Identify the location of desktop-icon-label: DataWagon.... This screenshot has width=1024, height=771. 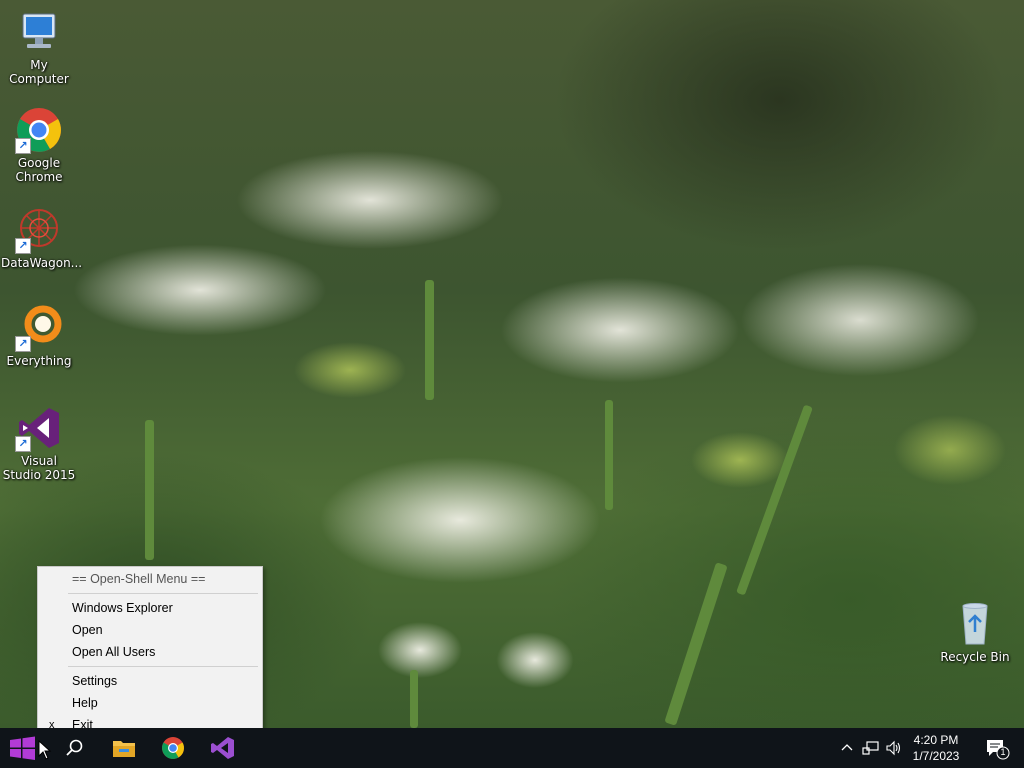
(42, 263).